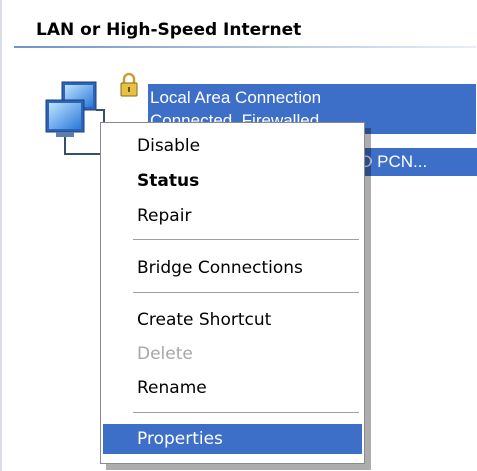 The image size is (477, 471). What do you see at coordinates (169, 30) in the screenshot?
I see `group-header: LAN or High-Speed Internet` at bounding box center [169, 30].